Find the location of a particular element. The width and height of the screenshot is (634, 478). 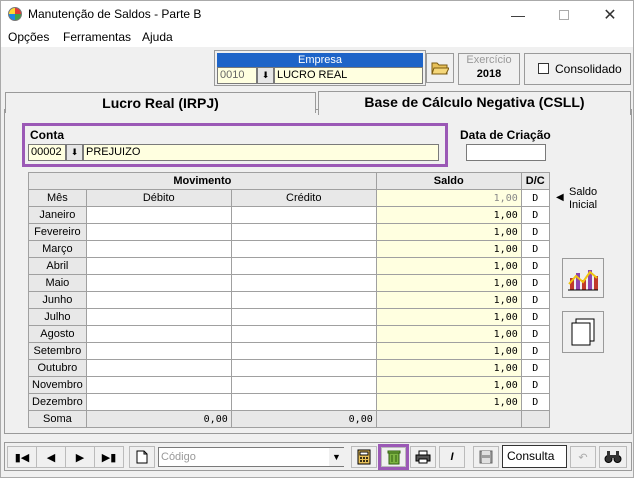

chevron-down-icon: ▼ is located at coordinates (336, 457).